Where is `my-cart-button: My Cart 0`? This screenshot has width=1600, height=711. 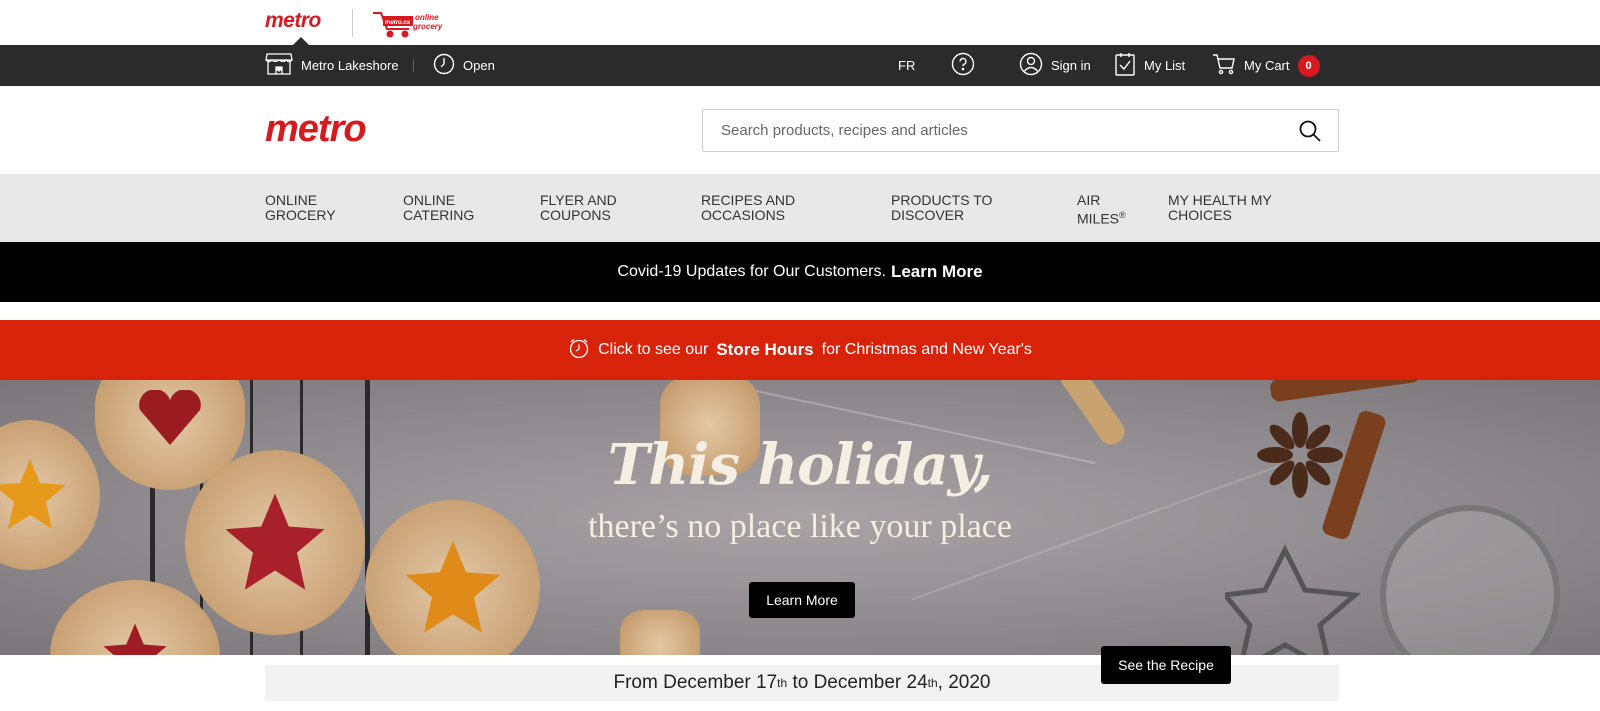 my-cart-button: My Cart 0 is located at coordinates (1266, 65).